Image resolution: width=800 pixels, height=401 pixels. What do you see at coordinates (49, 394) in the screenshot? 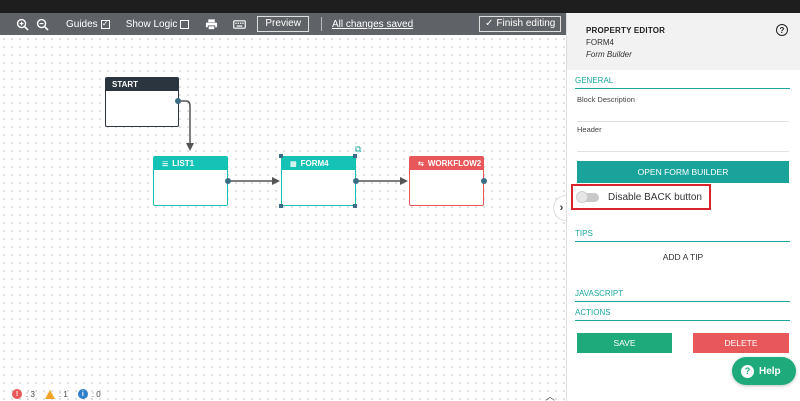
I see `warning-icon` at bounding box center [49, 394].